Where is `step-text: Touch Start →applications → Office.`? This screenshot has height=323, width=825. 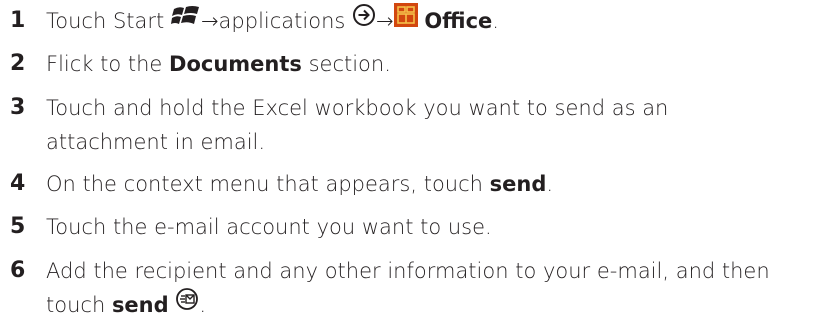 step-text: Touch Start →applications → Office. is located at coordinates (431, 21).